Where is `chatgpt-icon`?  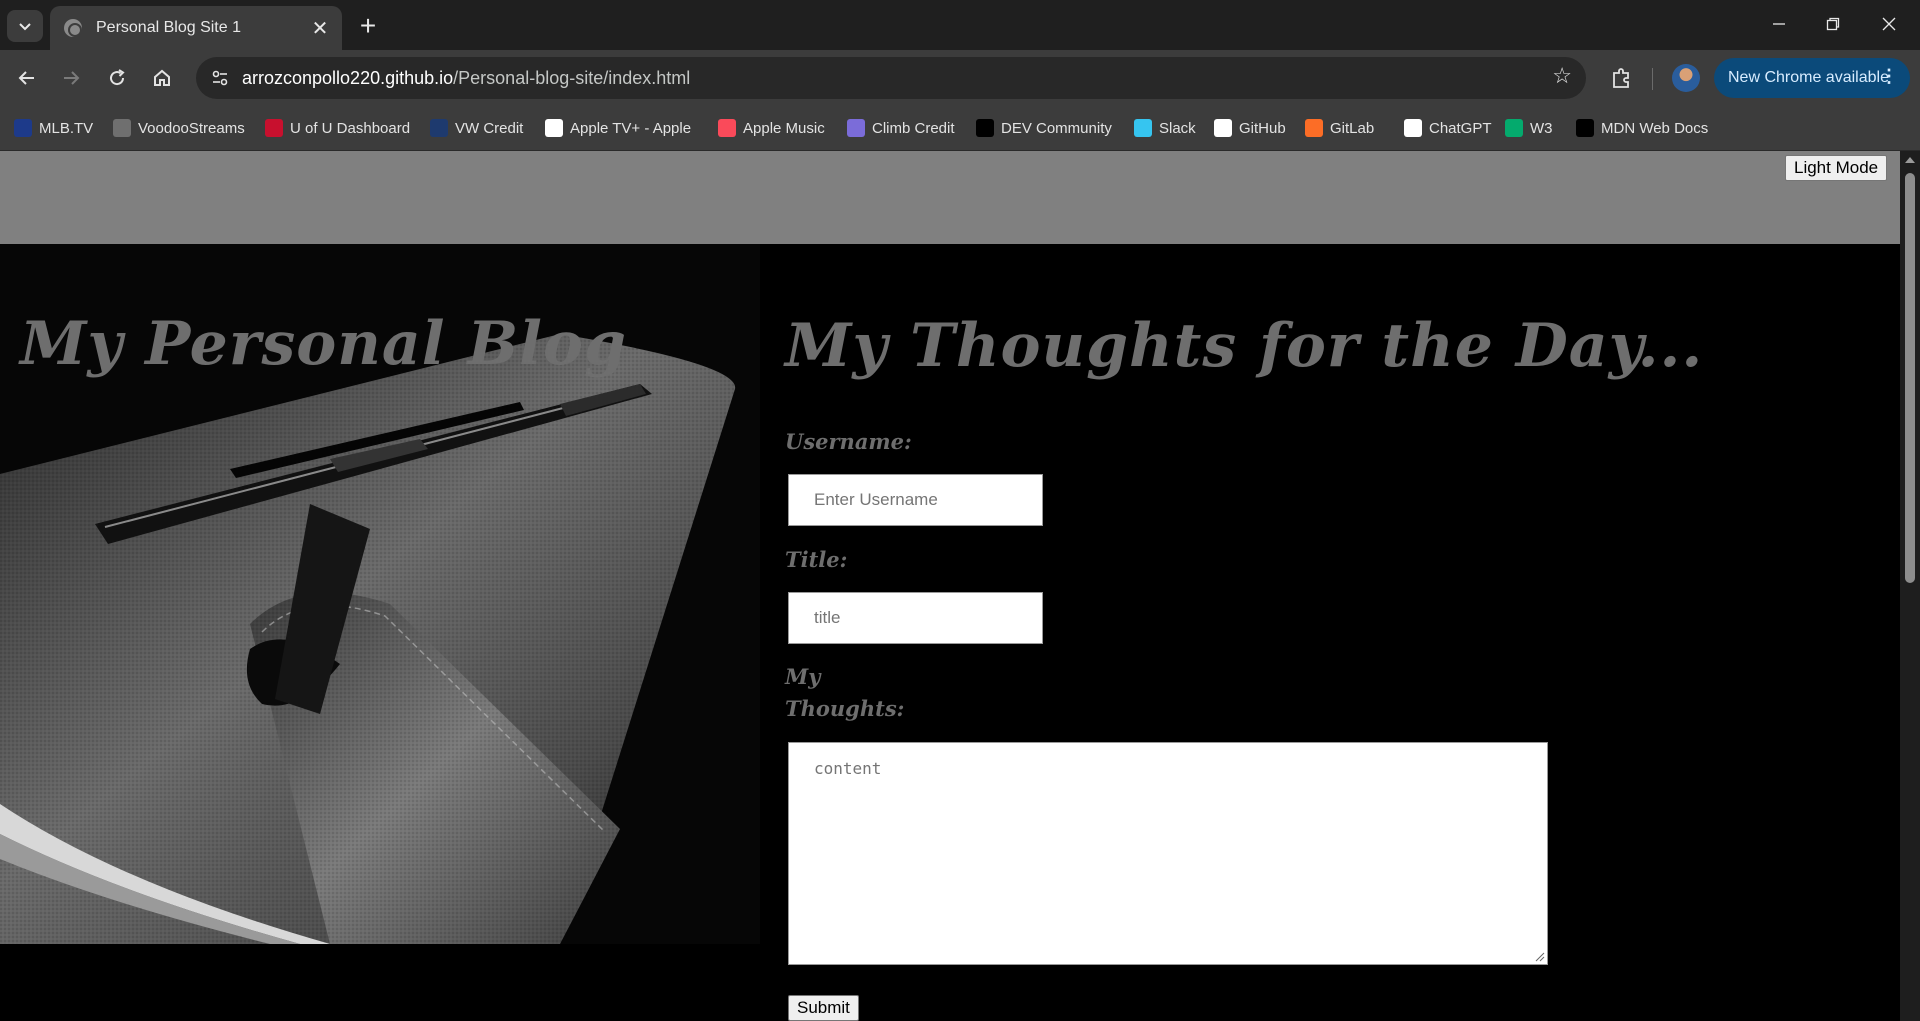
chatgpt-icon is located at coordinates (1413, 128).